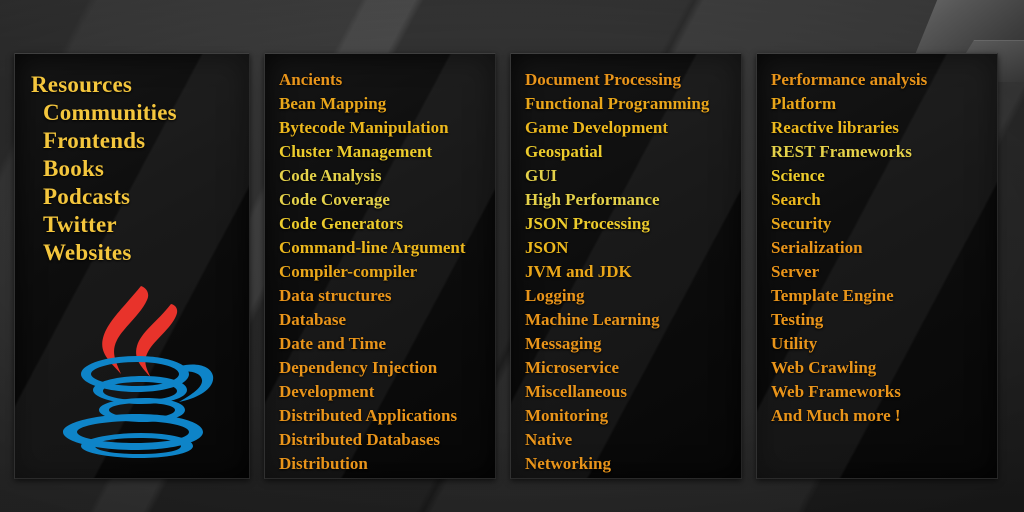  I want to click on category-item: Document Processing, so click(633, 80).